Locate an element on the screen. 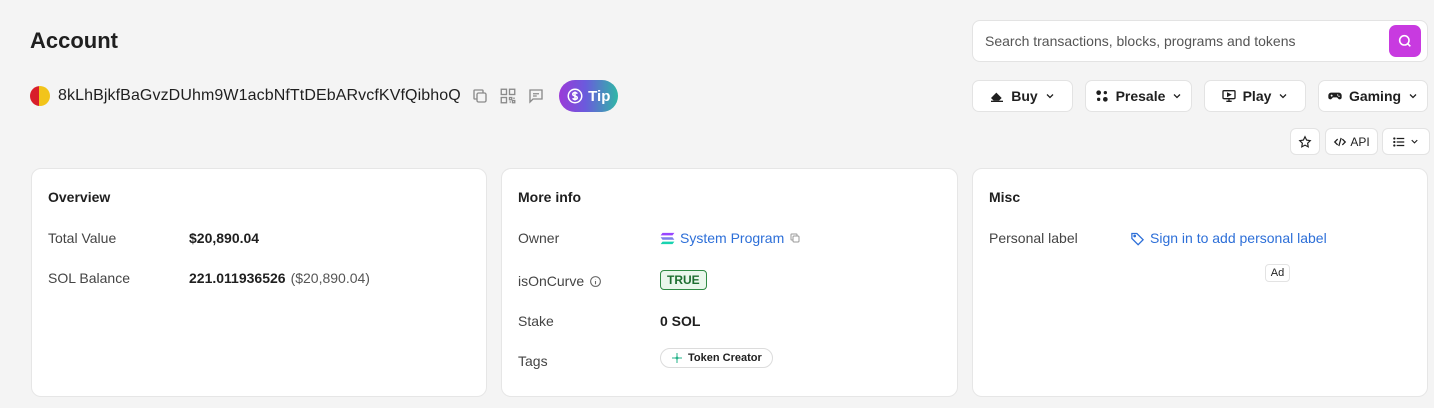 The width and height of the screenshot is (1434, 408). message-icon is located at coordinates (536, 96).